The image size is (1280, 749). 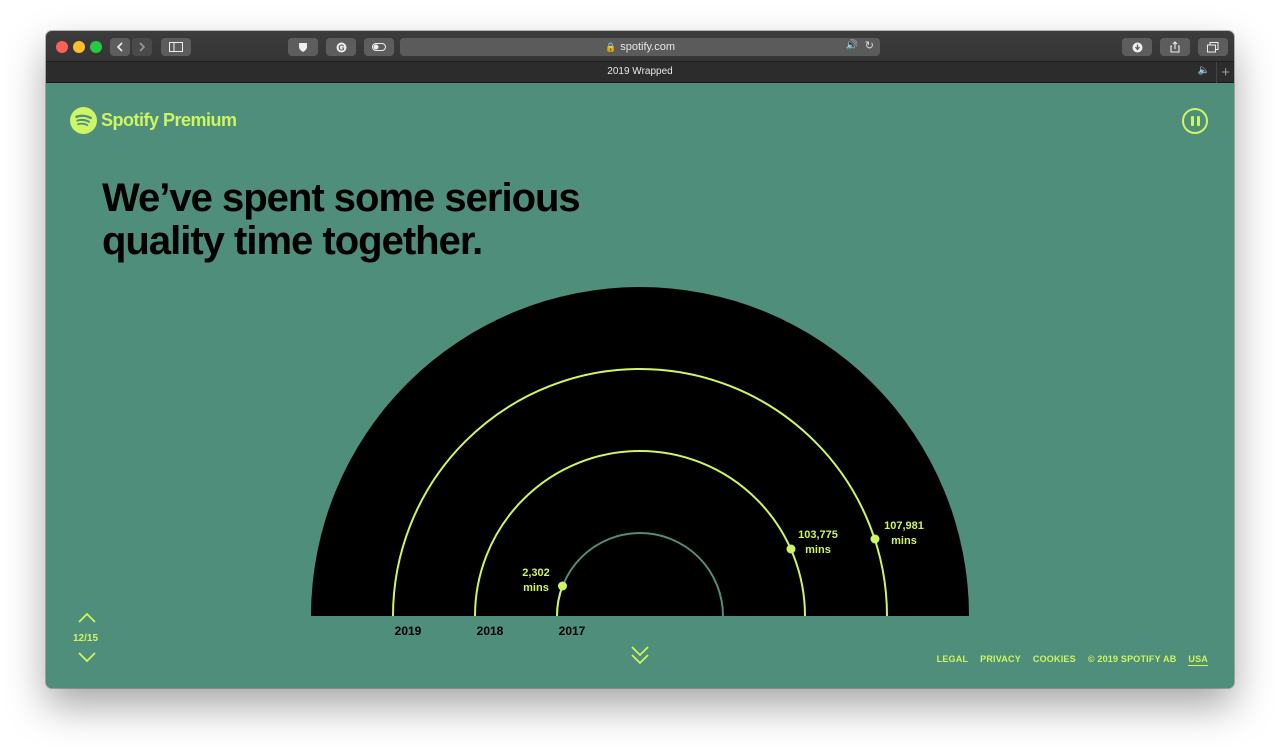 What do you see at coordinates (904, 541) in the screenshot?
I see `label-unit-2019: mins` at bounding box center [904, 541].